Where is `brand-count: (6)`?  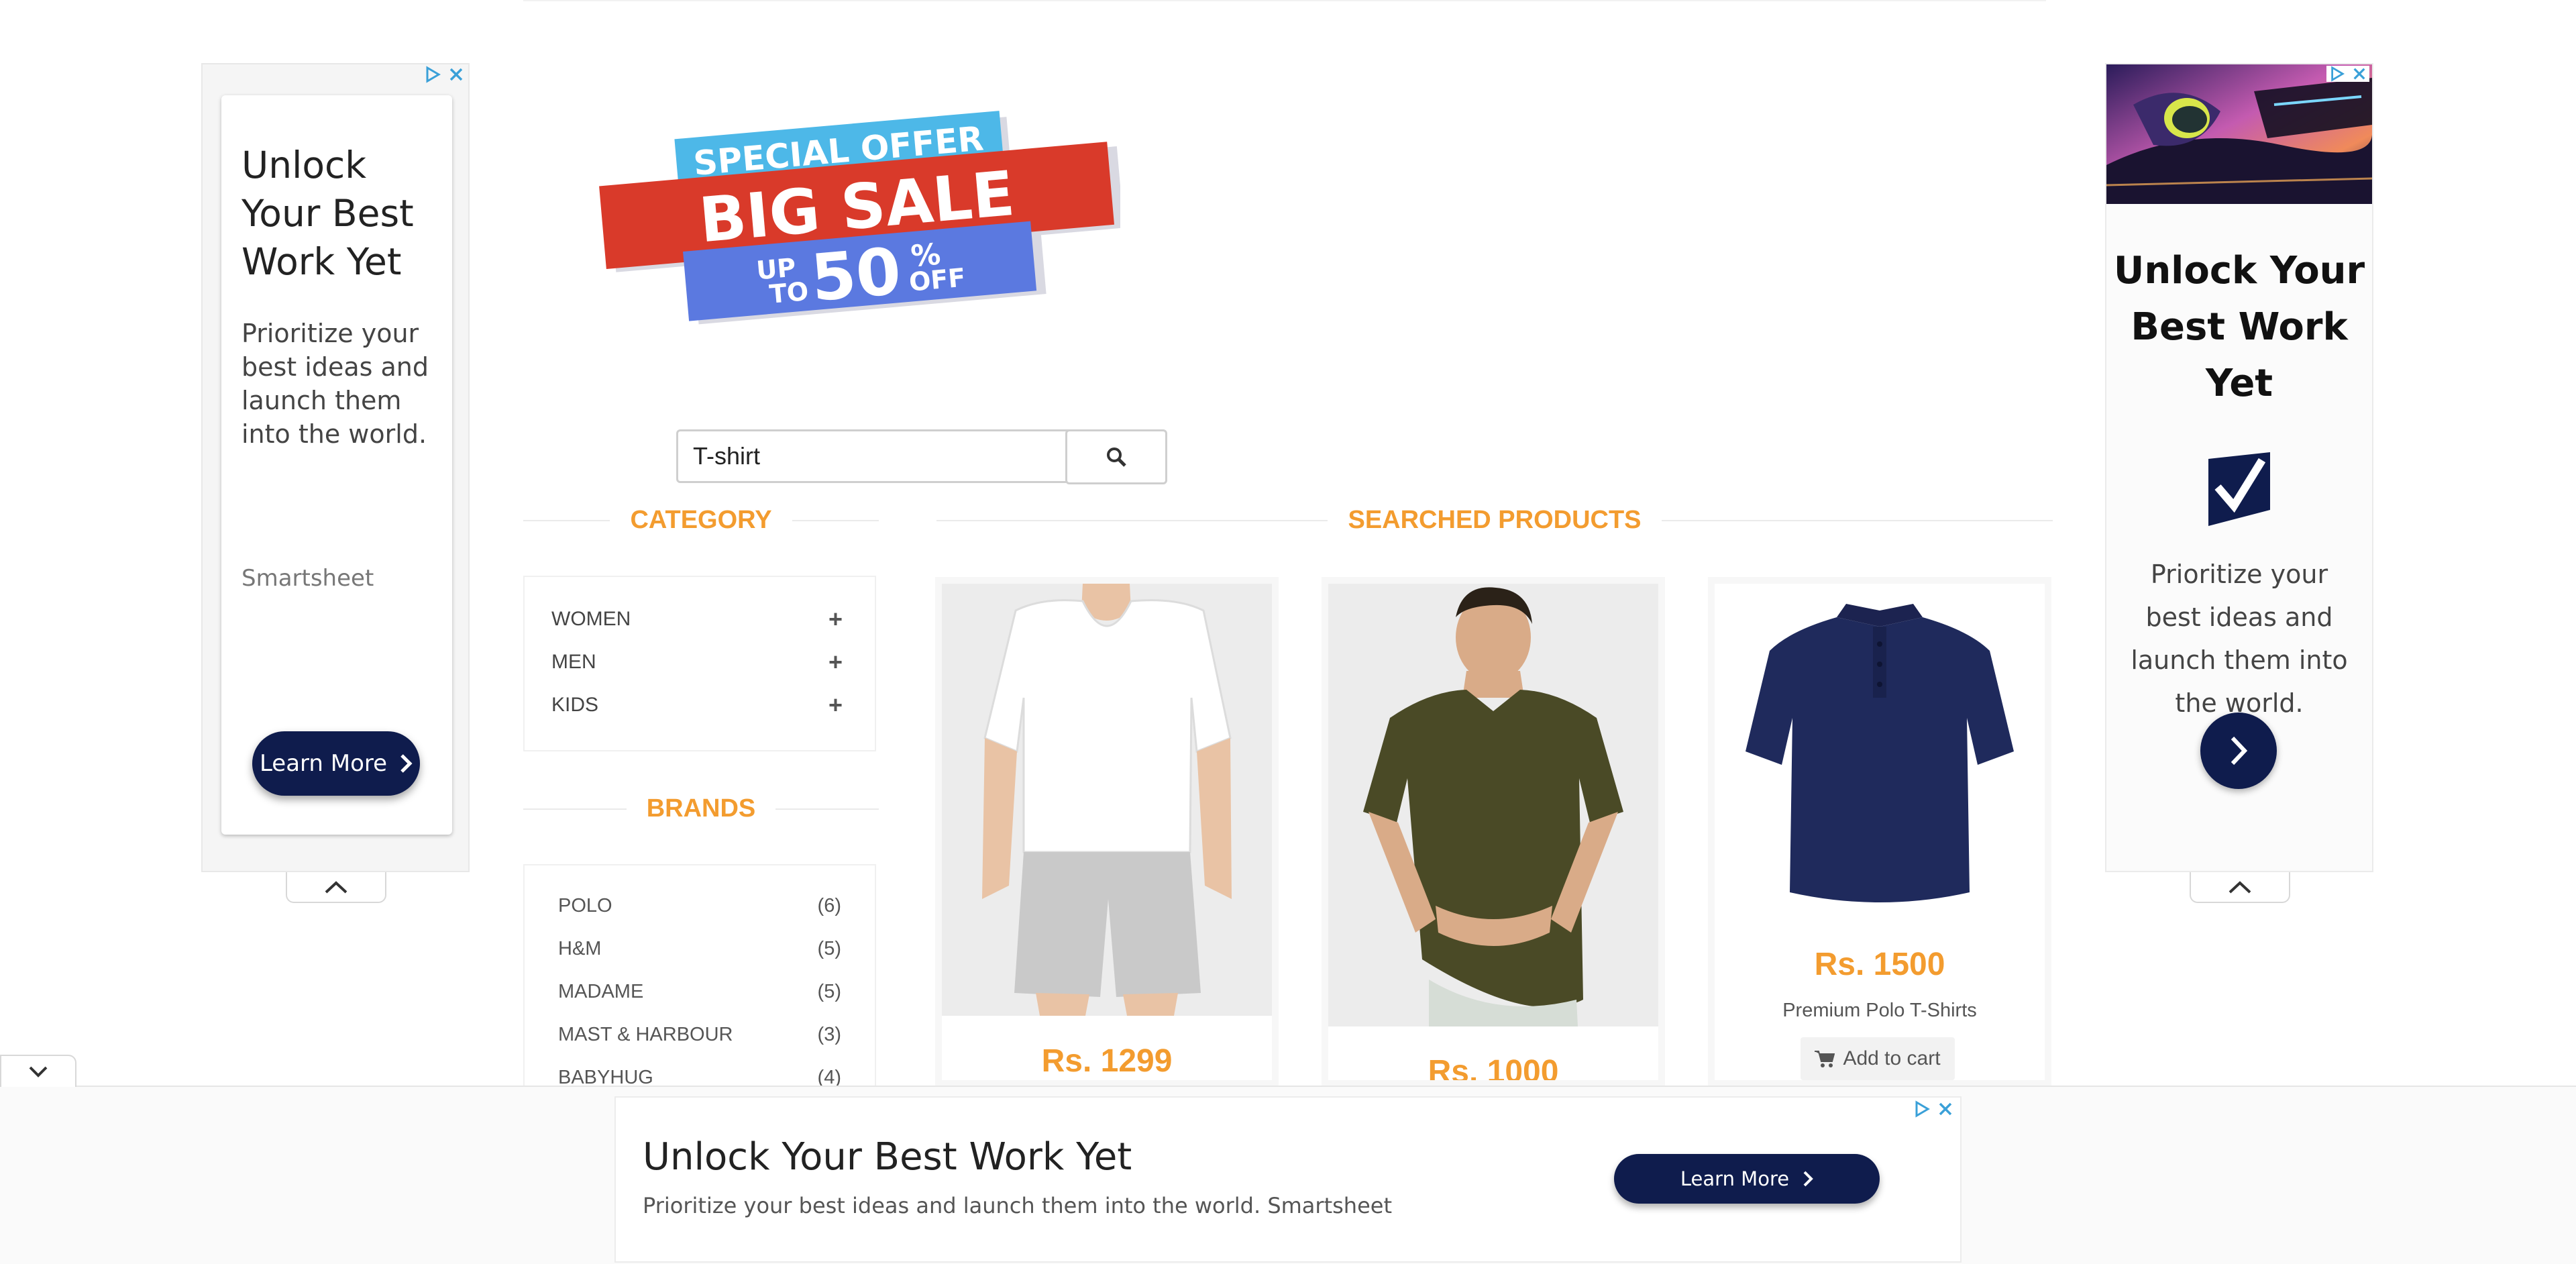 brand-count: (6) is located at coordinates (829, 905).